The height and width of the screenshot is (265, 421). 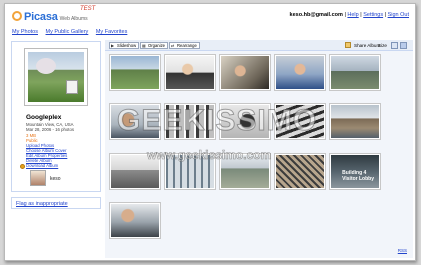 I want to click on organize-icon: ▦, so click(x=144, y=45).